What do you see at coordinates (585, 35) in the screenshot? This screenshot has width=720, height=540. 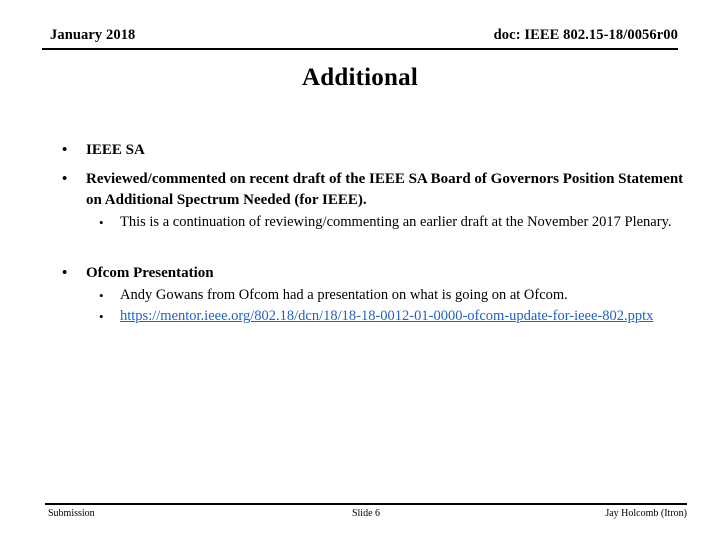 I see `header-document-id: doc: IEEE 802.15-18/0056r00` at bounding box center [585, 35].